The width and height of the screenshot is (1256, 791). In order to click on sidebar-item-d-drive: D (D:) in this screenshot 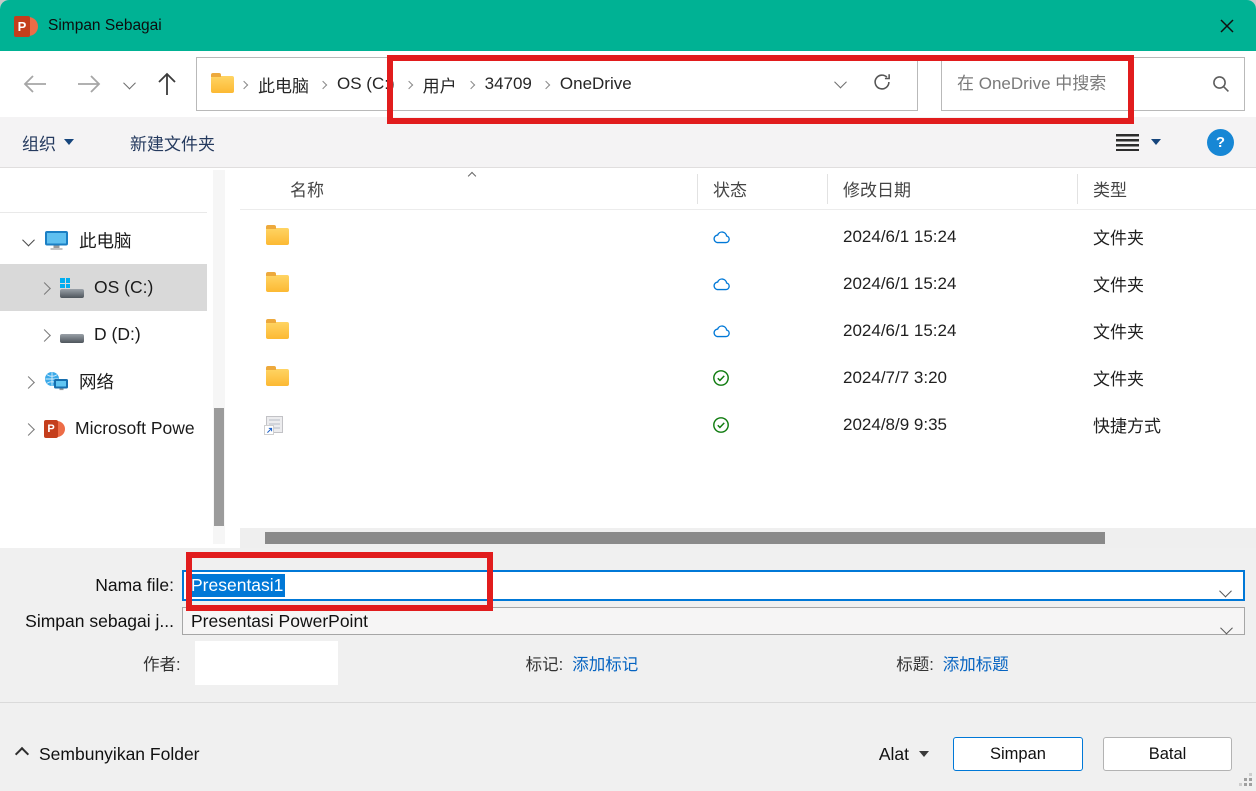, I will do `click(103, 334)`.